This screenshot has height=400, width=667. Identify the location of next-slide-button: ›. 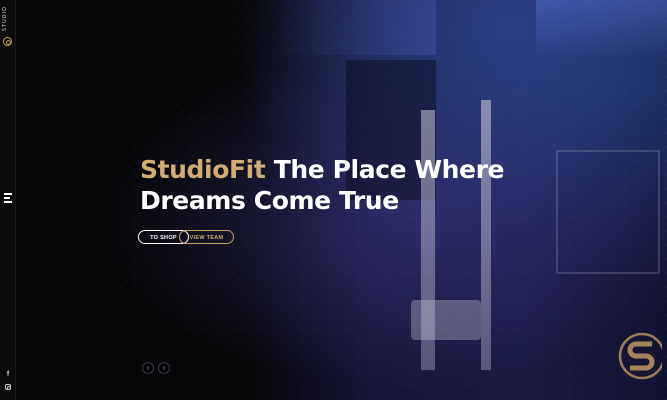
(164, 368).